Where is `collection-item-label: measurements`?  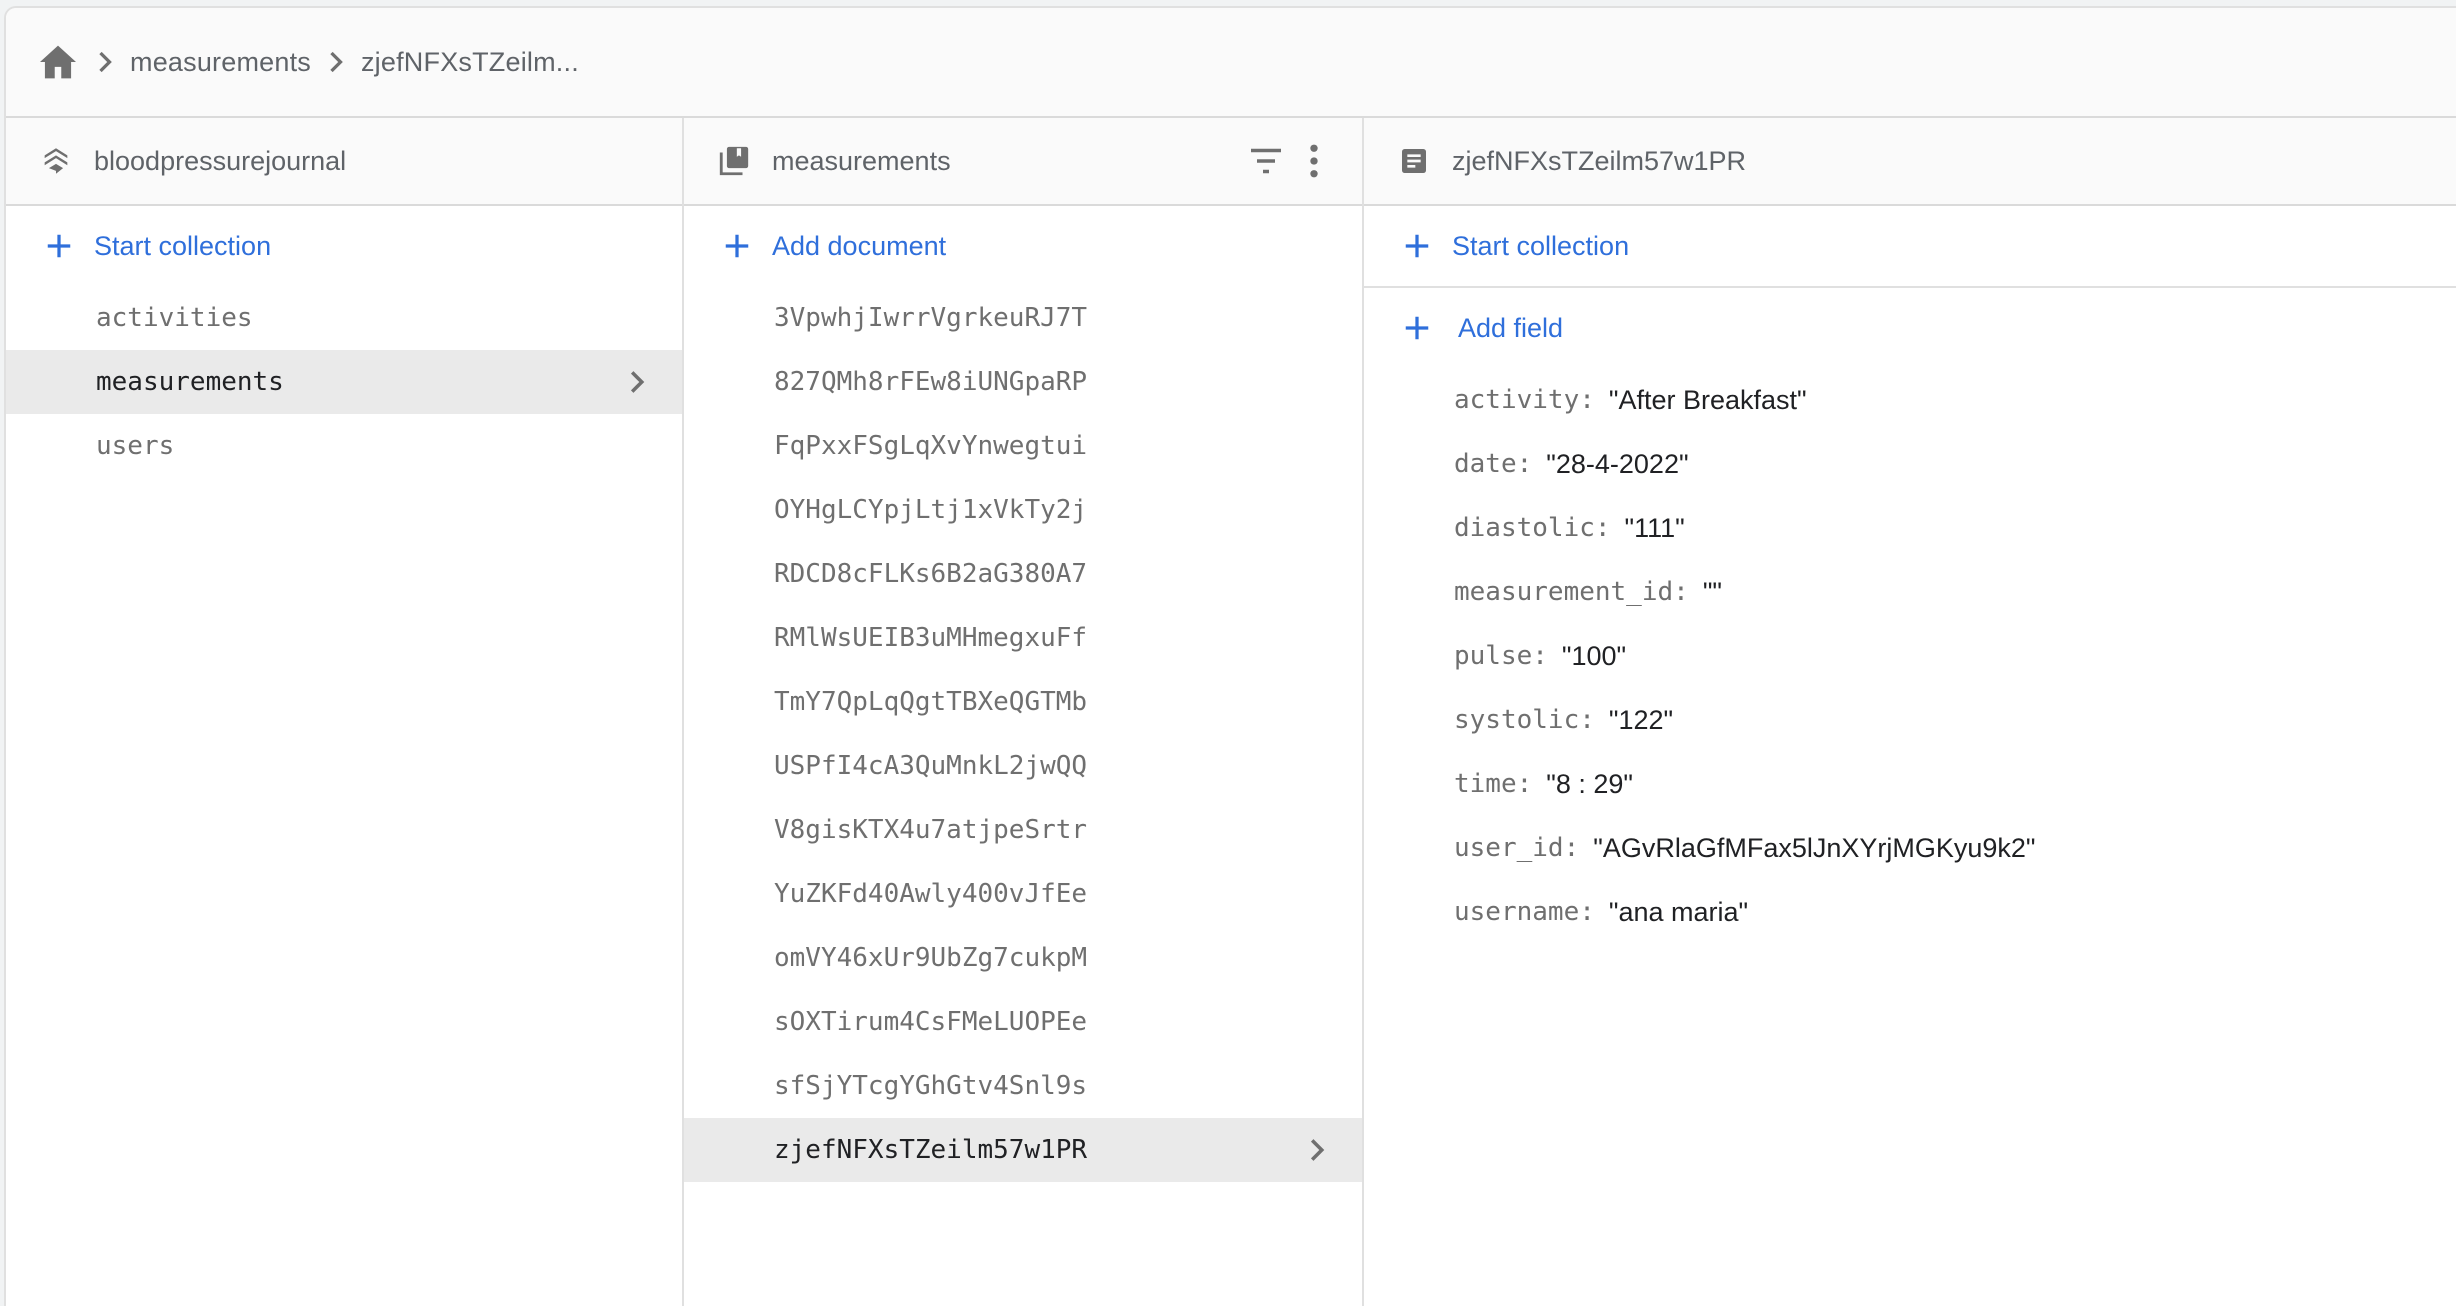
collection-item-label: measurements is located at coordinates (190, 382).